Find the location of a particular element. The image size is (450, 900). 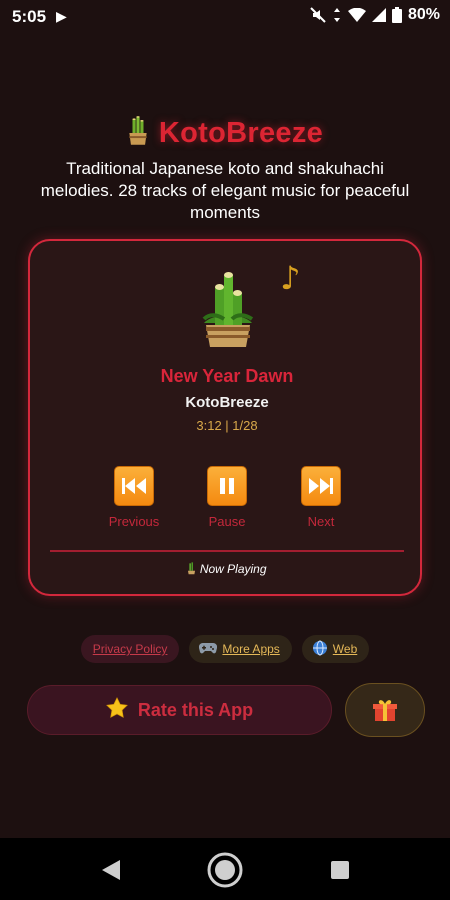

recent-apps-icon is located at coordinates (340, 870).